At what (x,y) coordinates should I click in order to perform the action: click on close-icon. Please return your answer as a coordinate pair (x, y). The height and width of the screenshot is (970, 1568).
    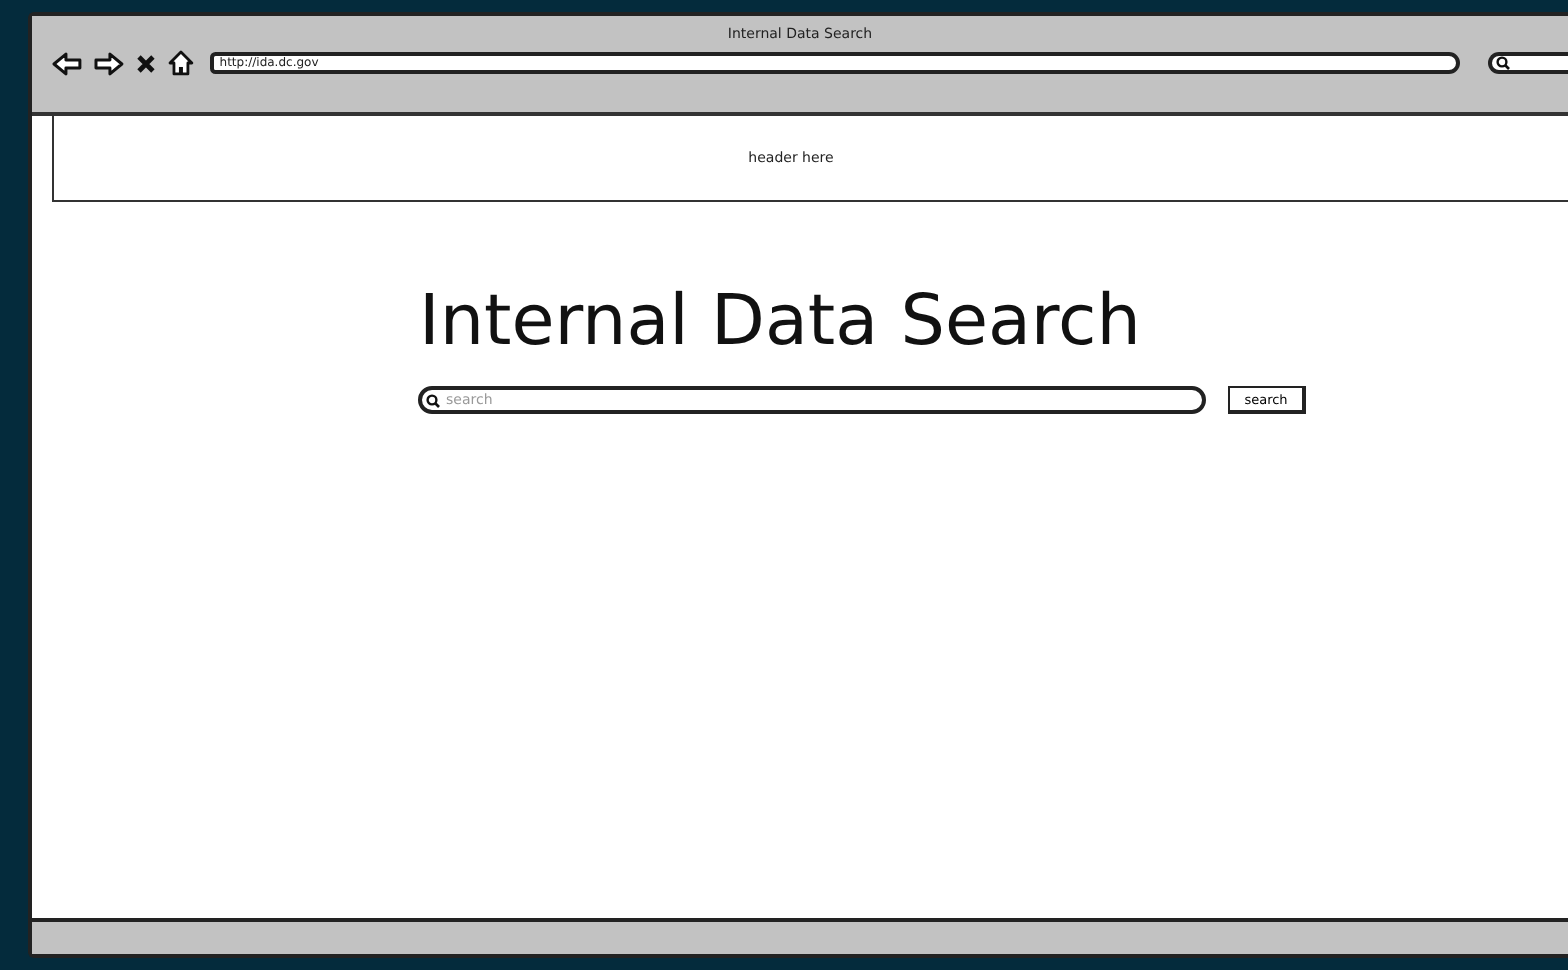
    Looking at the image, I should click on (145, 63).